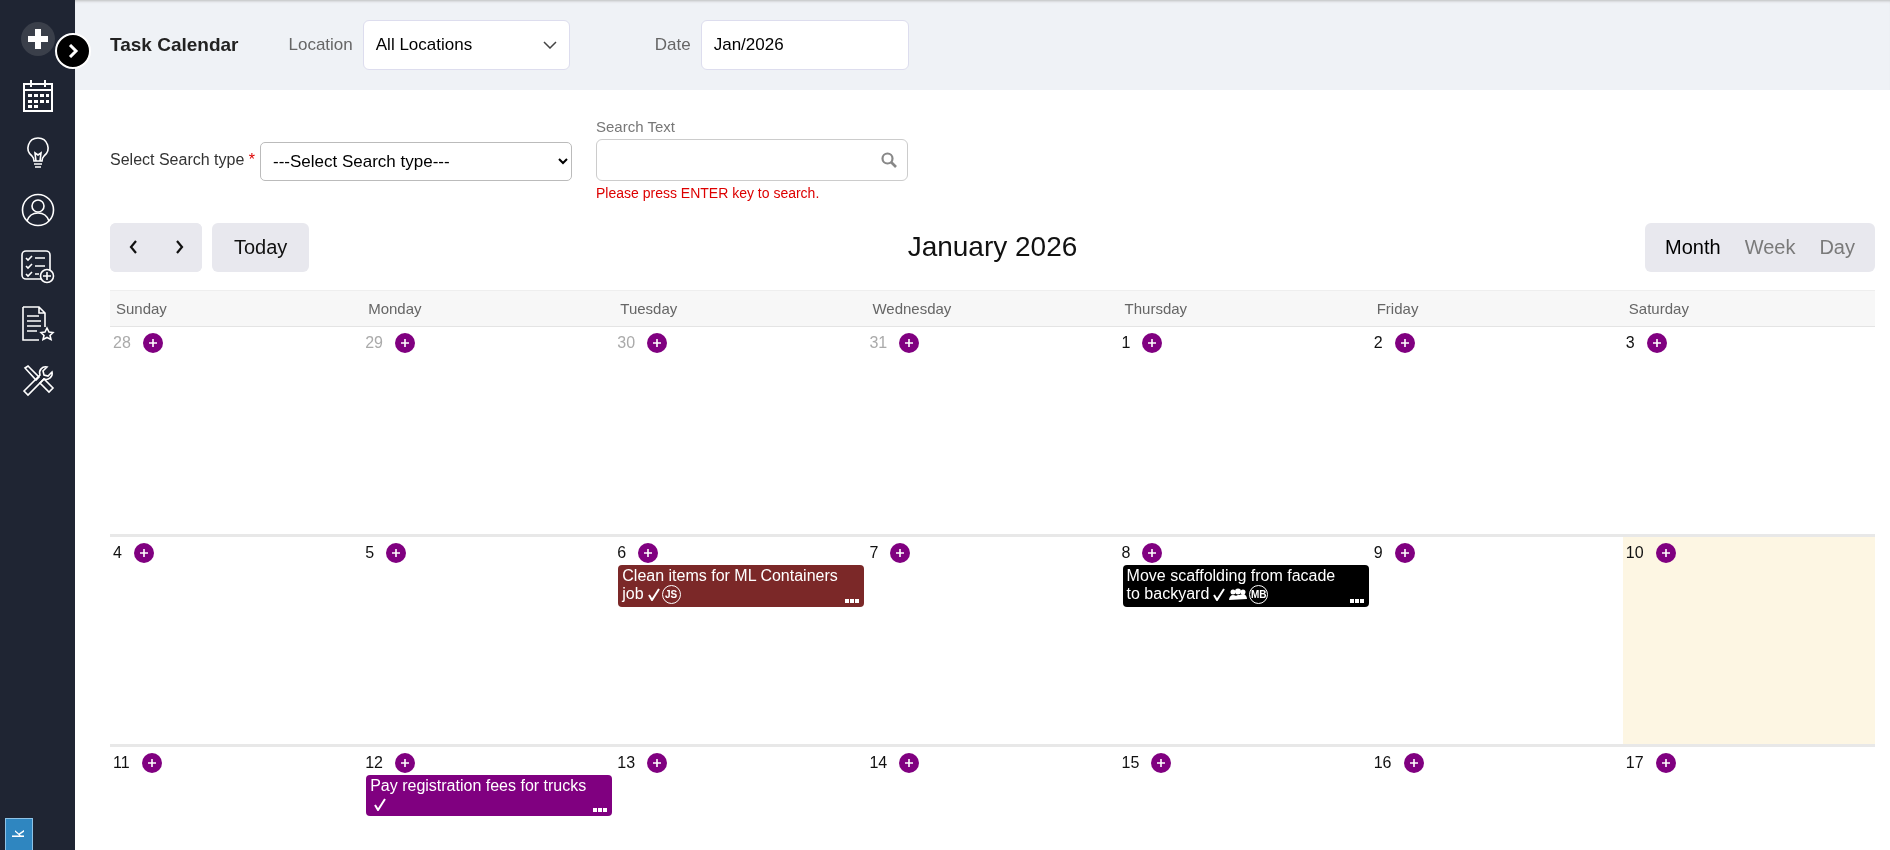  I want to click on day-number: 4, so click(117, 553).